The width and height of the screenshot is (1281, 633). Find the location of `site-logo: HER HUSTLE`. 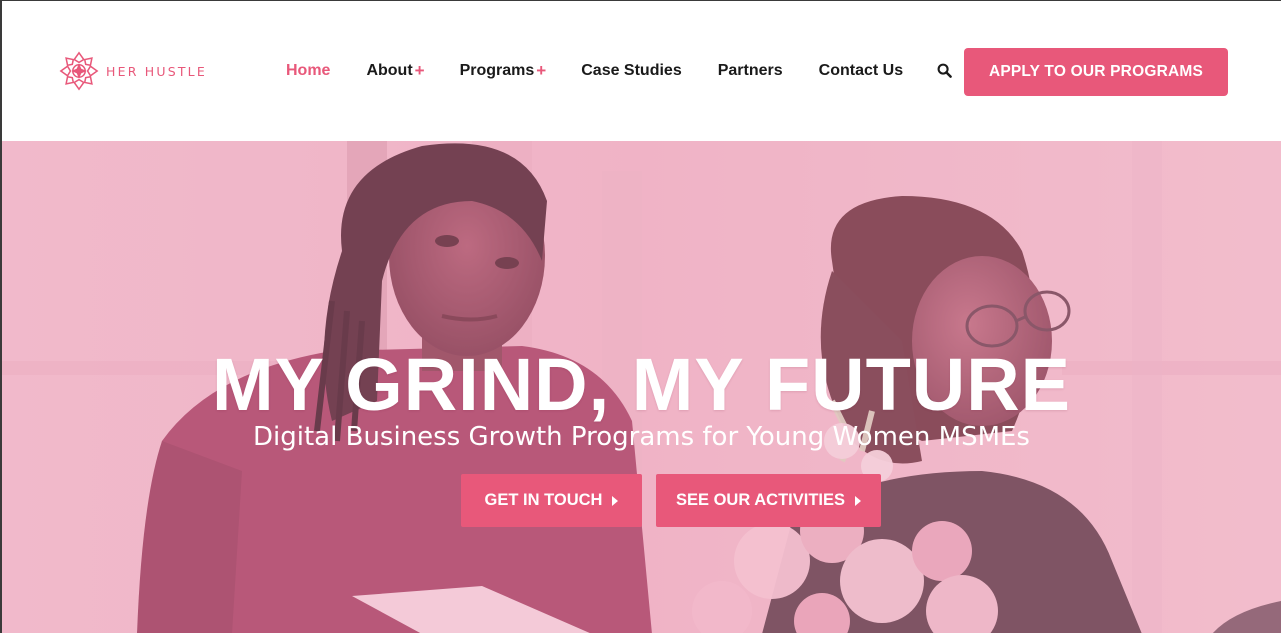

site-logo: HER HUSTLE is located at coordinates (132, 71).